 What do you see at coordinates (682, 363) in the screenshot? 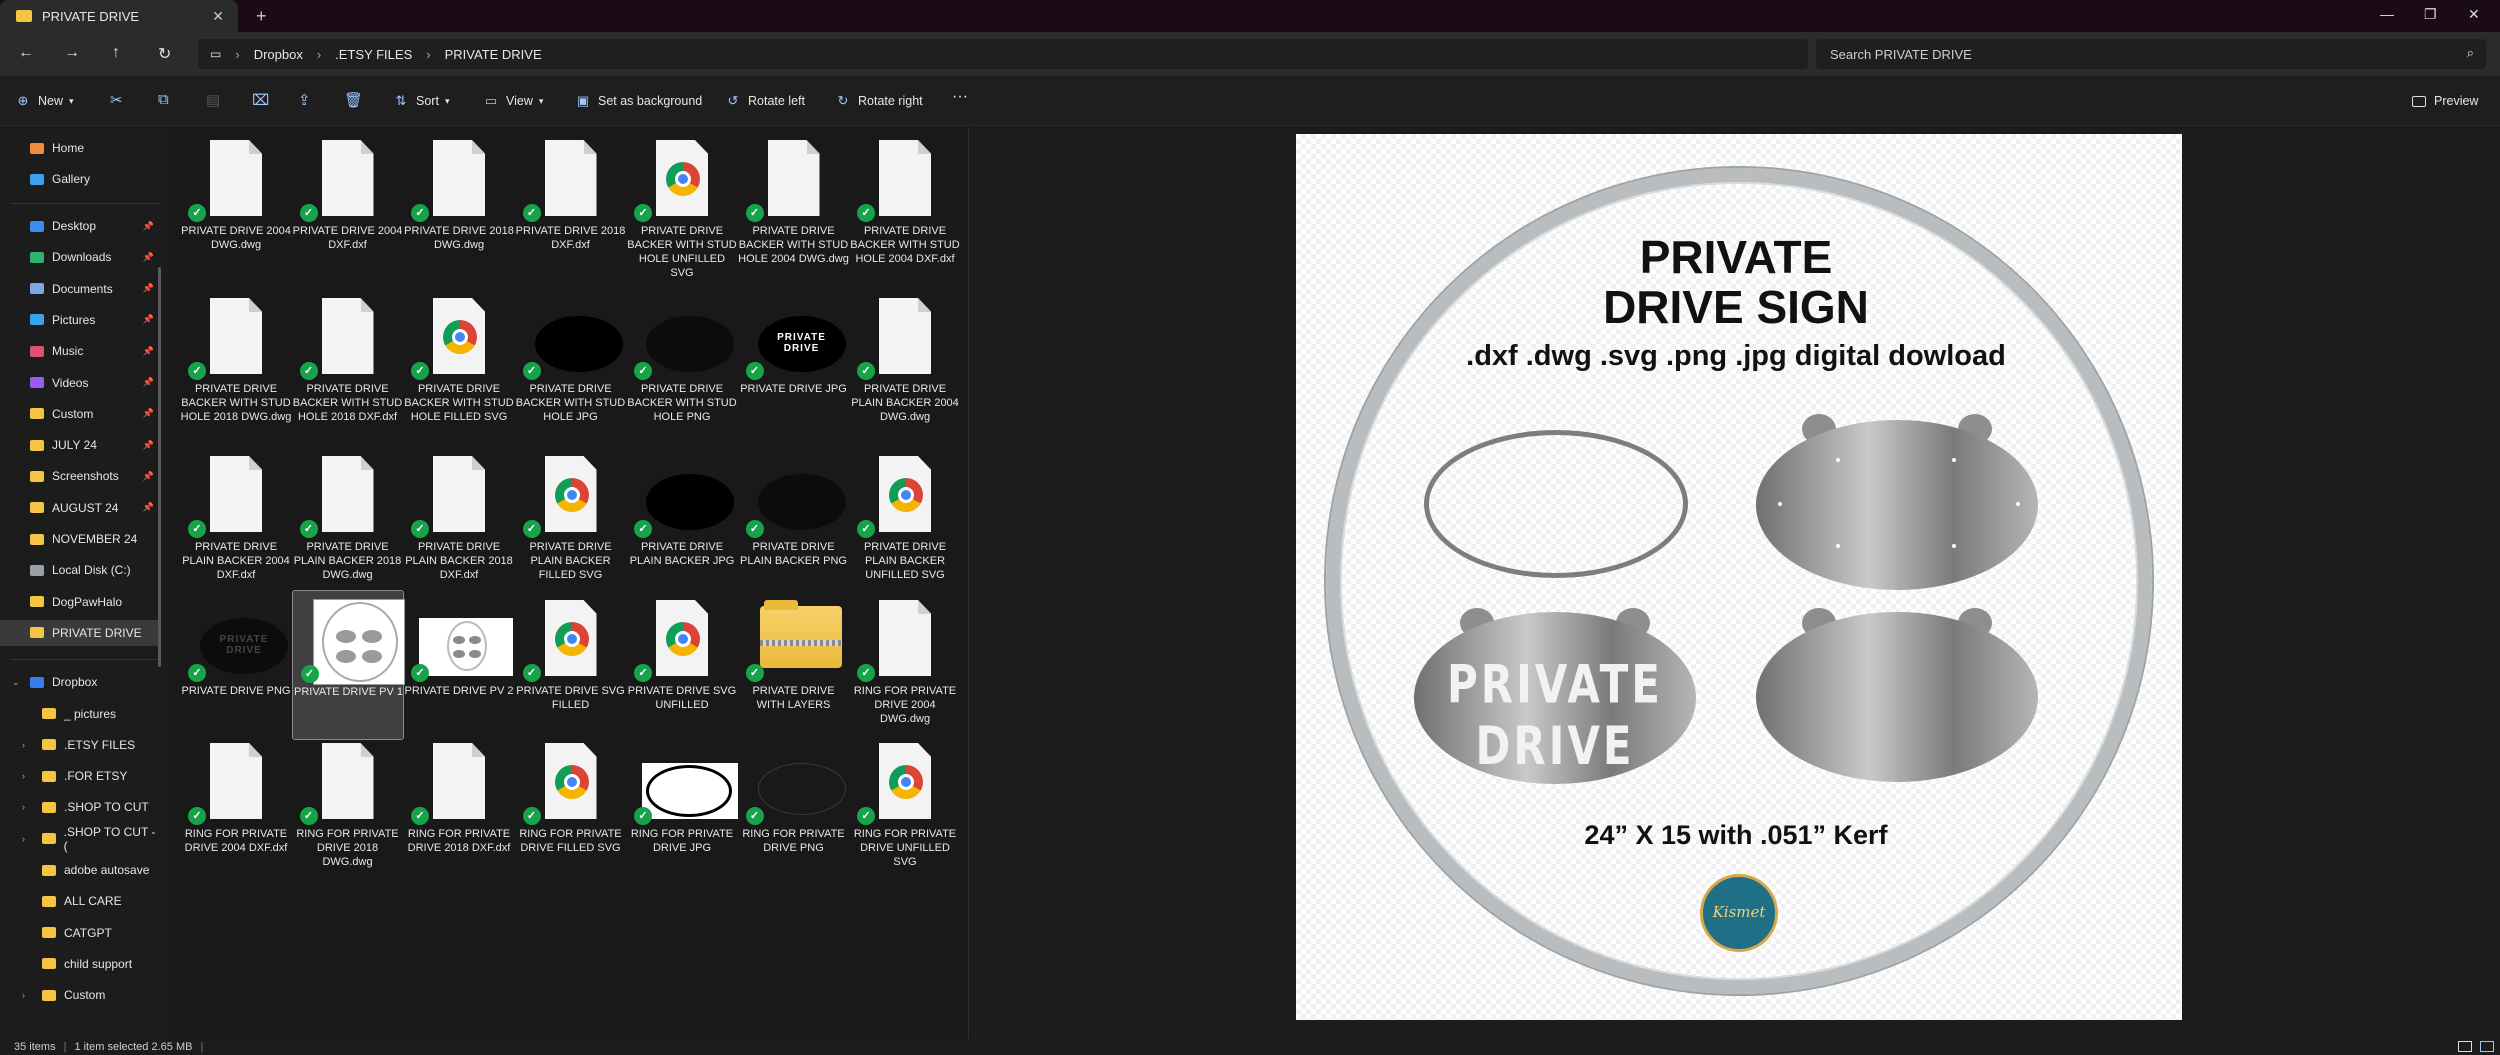
I see `file-item: ✓ PRIVATE DRIVE BACKER WITH STUD HOLE PNG` at bounding box center [682, 363].